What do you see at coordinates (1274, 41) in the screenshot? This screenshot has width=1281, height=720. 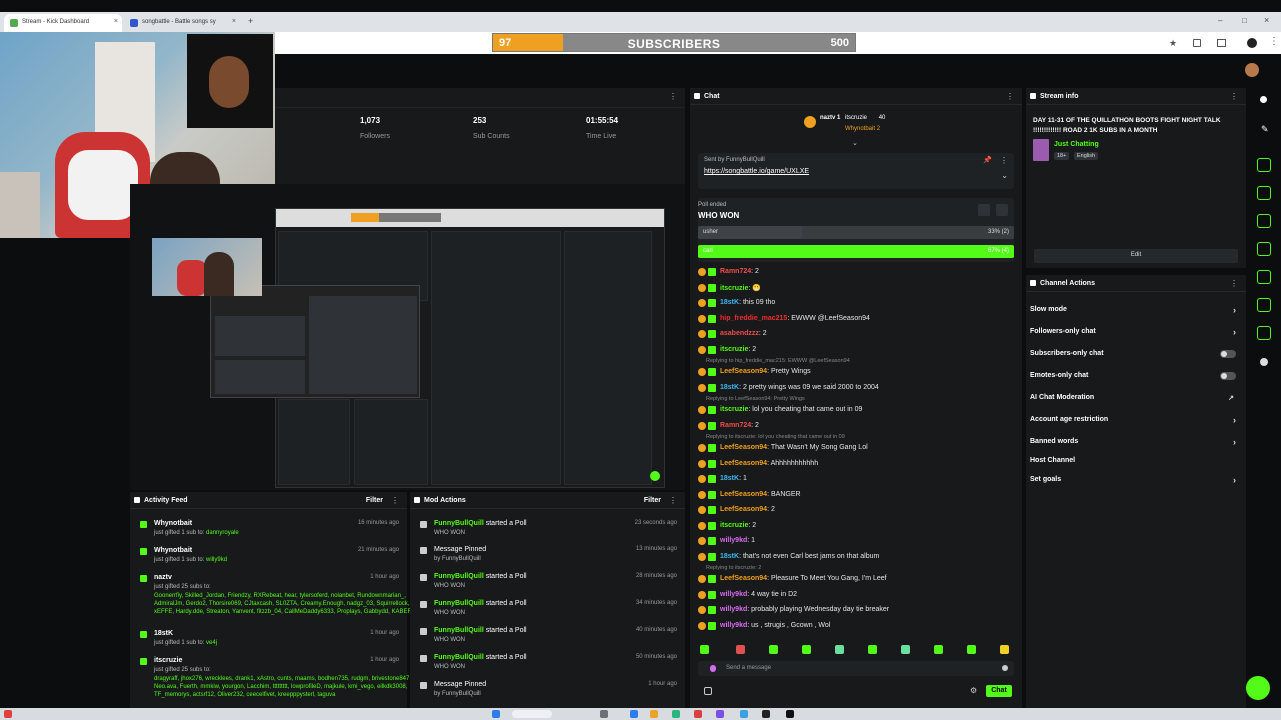 I see `browser-menu-icon: ⋮` at bounding box center [1274, 41].